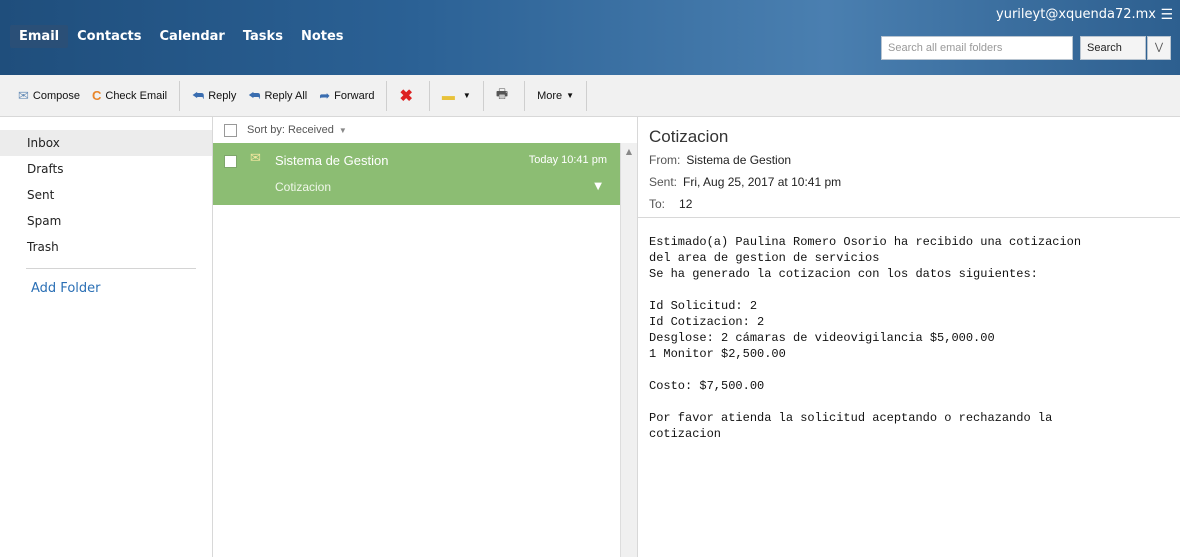  I want to click on email-sent-row: Sent: Fri, Aug 25, 2017 at 10:41 pm, so click(745, 182).